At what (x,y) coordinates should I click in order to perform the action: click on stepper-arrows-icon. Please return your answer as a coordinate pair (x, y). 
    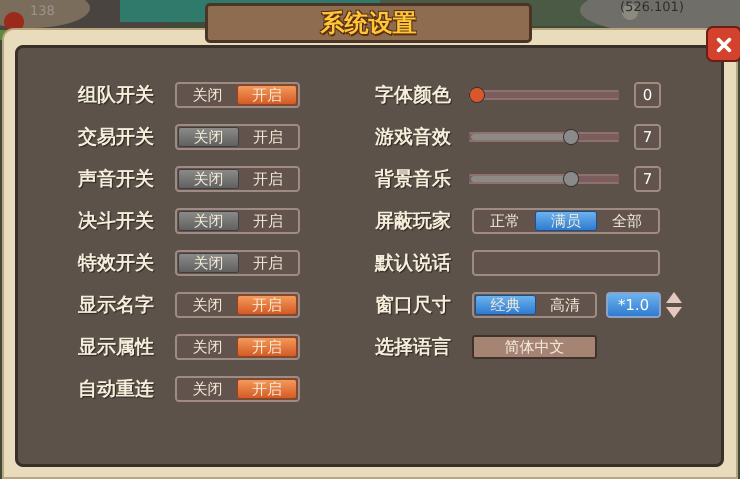
    Looking at the image, I should click on (674, 305).